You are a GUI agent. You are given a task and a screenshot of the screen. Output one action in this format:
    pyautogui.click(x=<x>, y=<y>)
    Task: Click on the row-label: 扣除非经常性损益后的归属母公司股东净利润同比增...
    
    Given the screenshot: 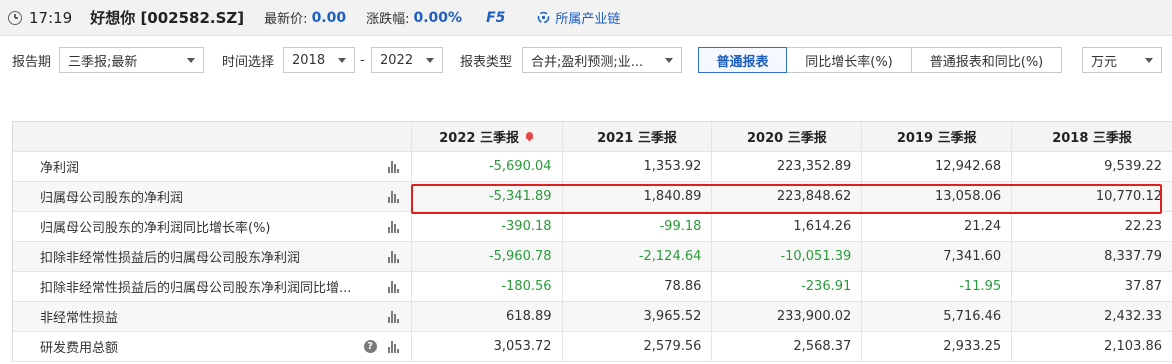 What is the action you would take?
    pyautogui.click(x=196, y=288)
    